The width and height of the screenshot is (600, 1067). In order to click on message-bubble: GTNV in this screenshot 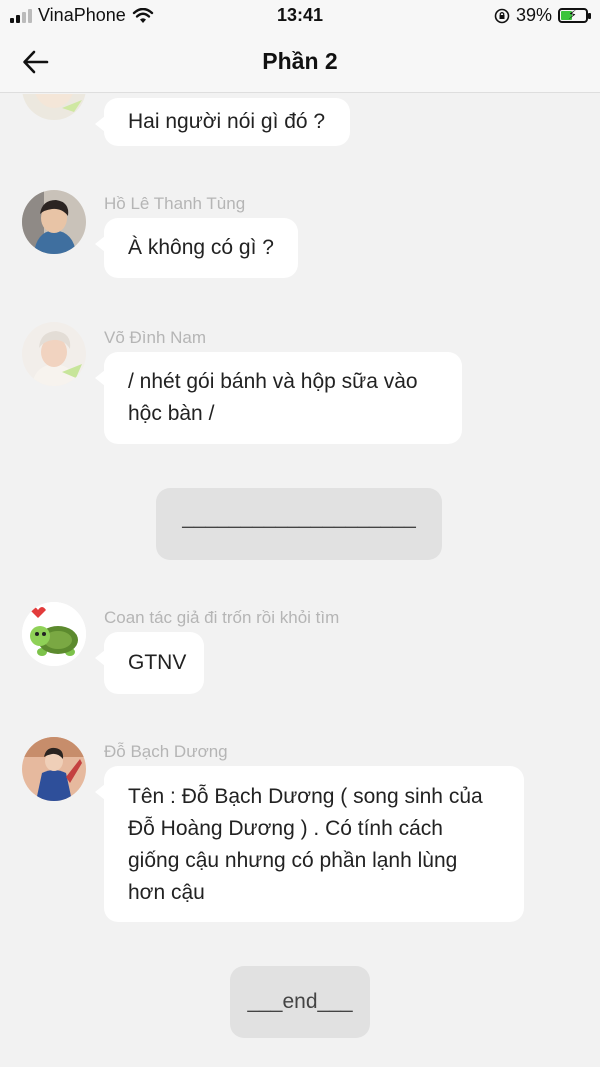, I will do `click(149, 663)`.